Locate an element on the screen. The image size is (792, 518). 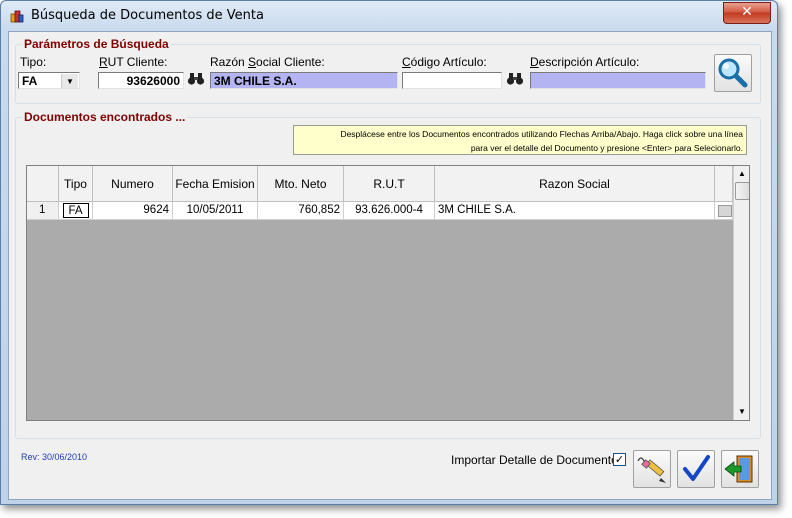
search-params-title: Parámetros de Búsqueda is located at coordinates (96, 44).